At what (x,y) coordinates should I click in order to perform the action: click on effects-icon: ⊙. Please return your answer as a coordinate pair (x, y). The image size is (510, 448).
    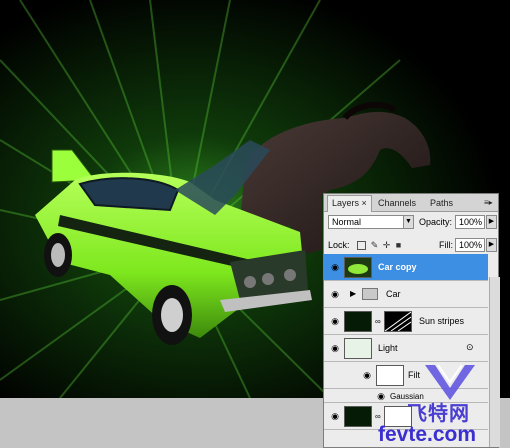
    Looking at the image, I should click on (470, 347).